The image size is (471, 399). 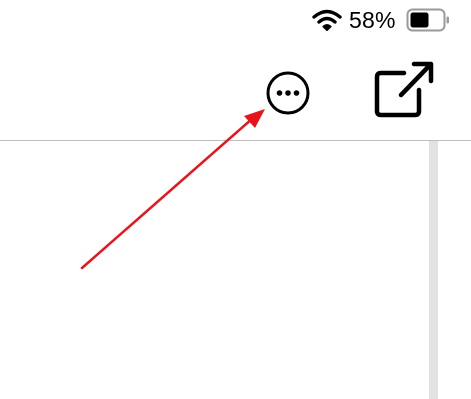 I want to click on status-bar: 58%, so click(x=235, y=20).